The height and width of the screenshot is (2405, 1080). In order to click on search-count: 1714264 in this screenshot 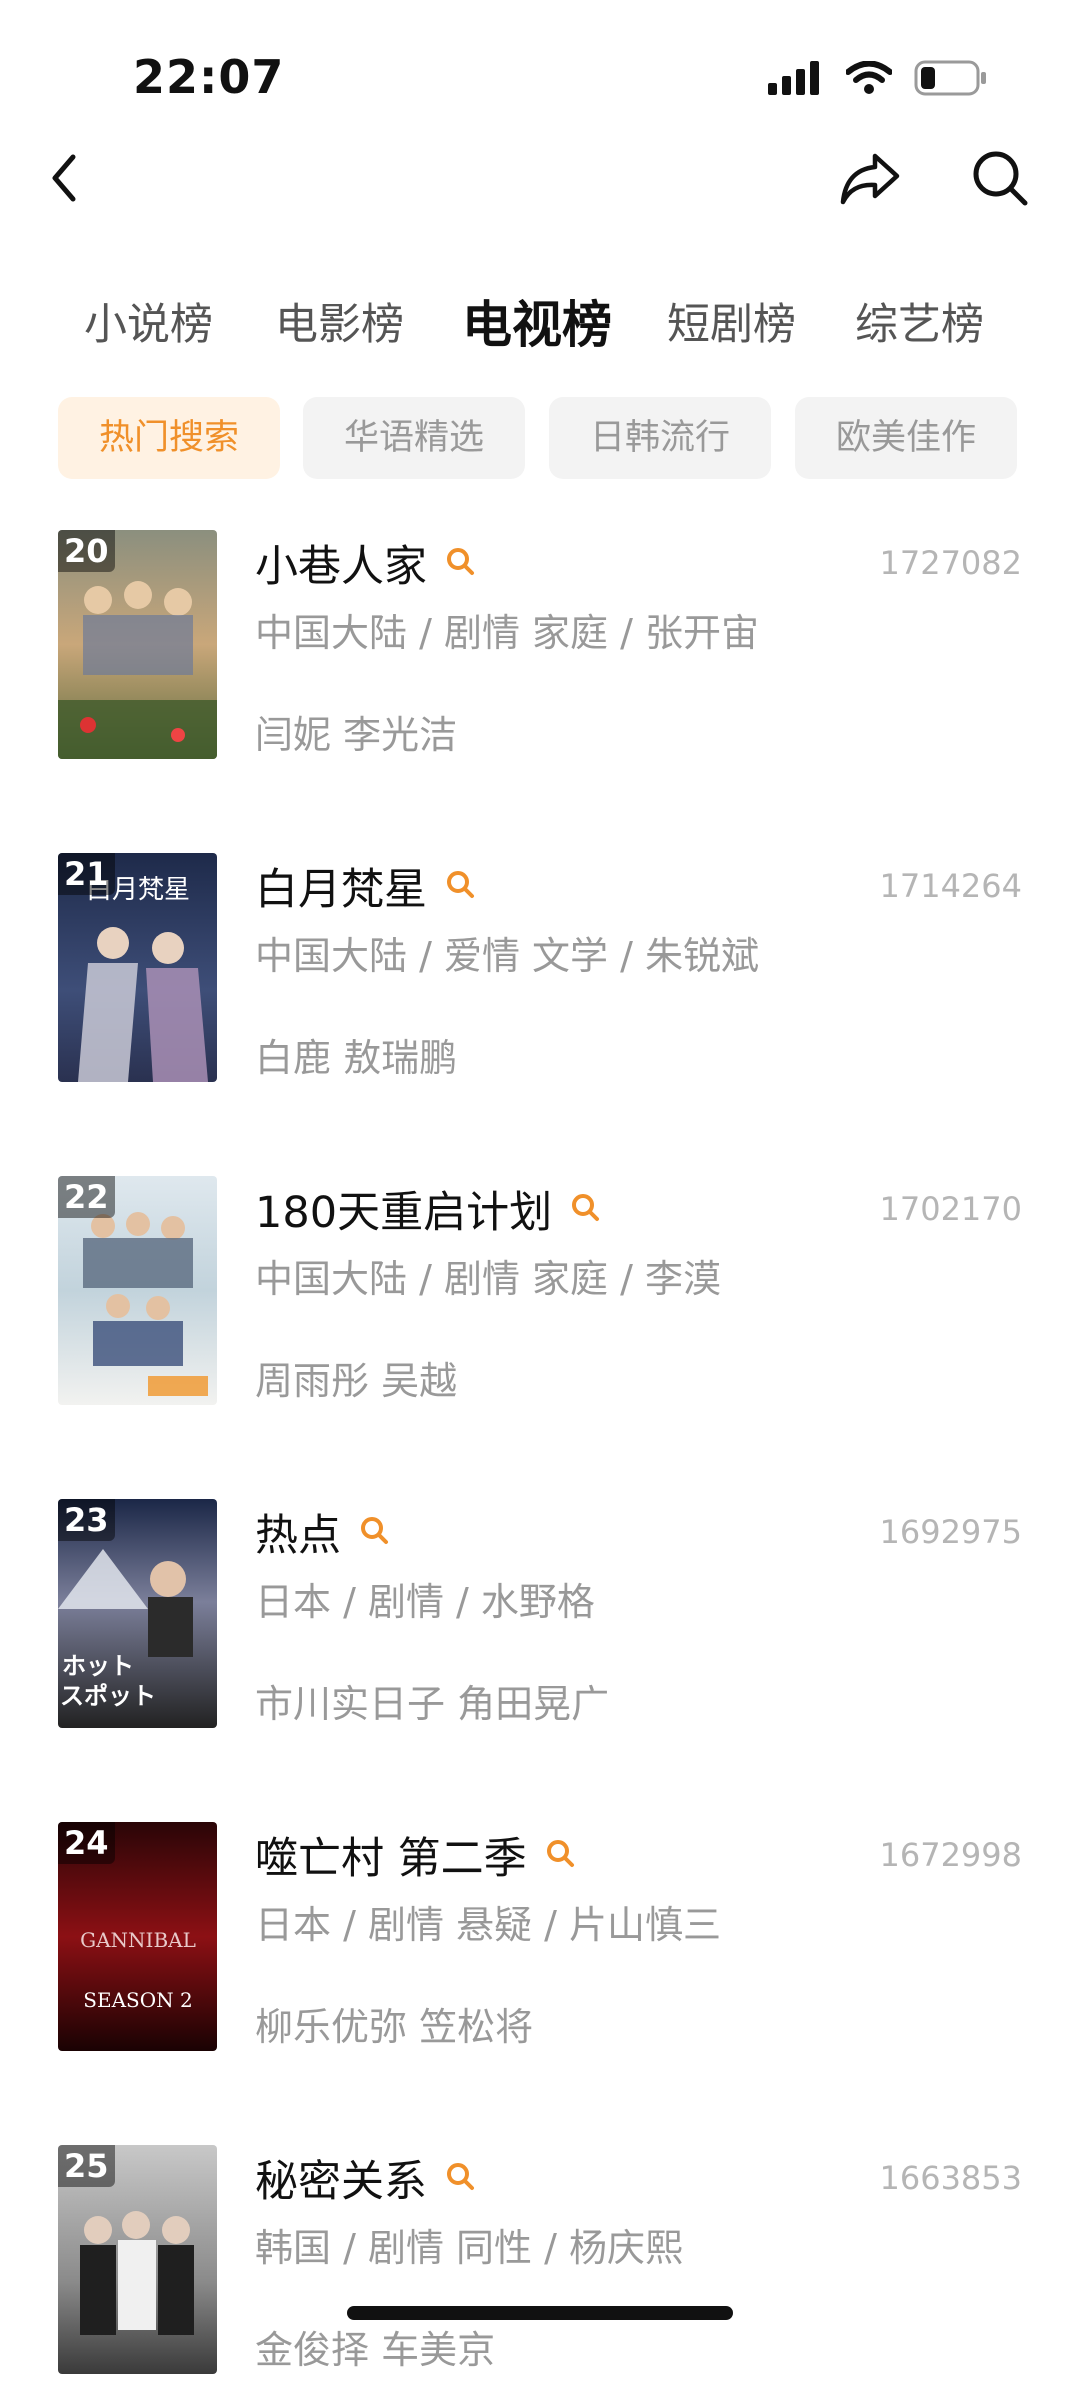, I will do `click(950, 886)`.